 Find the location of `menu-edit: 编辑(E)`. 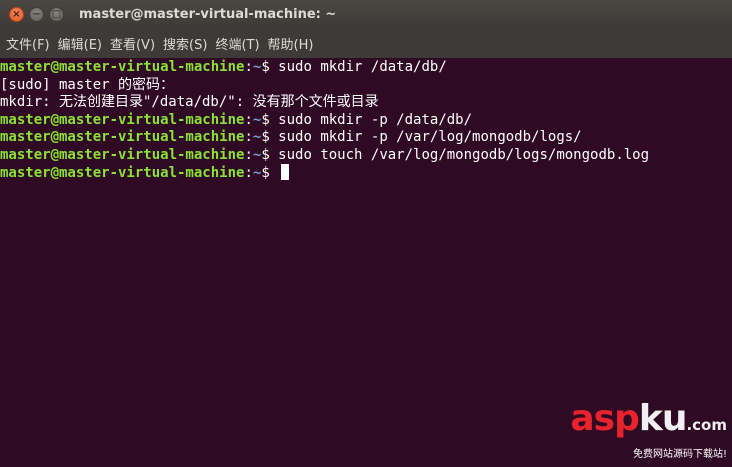

menu-edit: 编辑(E) is located at coordinates (81, 43).